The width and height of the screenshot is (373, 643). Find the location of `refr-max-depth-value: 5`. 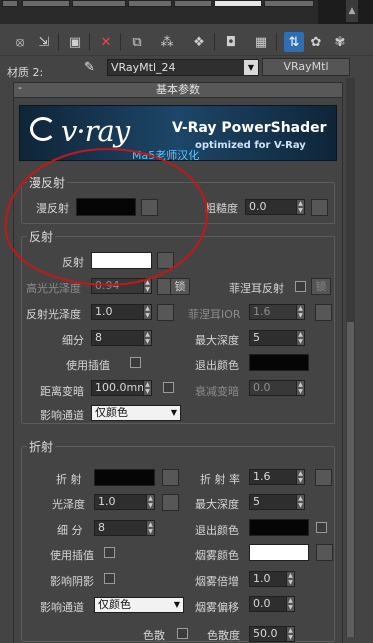

refr-max-depth-value: 5 is located at coordinates (256, 501).